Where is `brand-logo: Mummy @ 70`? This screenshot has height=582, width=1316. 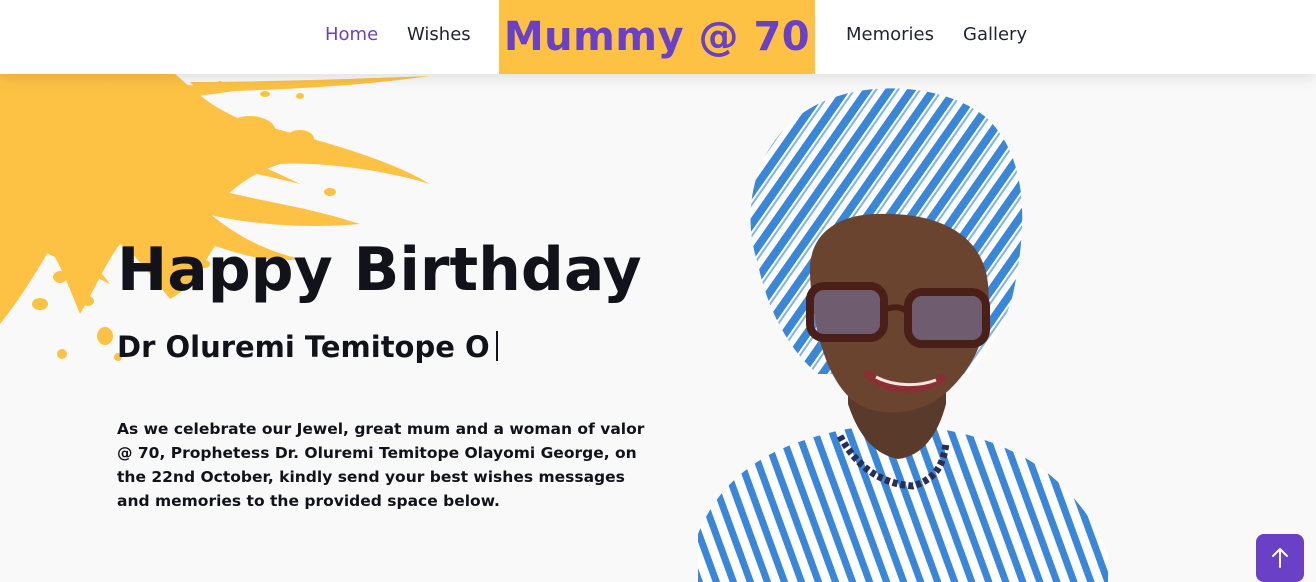 brand-logo: Mummy @ 70 is located at coordinates (657, 37).